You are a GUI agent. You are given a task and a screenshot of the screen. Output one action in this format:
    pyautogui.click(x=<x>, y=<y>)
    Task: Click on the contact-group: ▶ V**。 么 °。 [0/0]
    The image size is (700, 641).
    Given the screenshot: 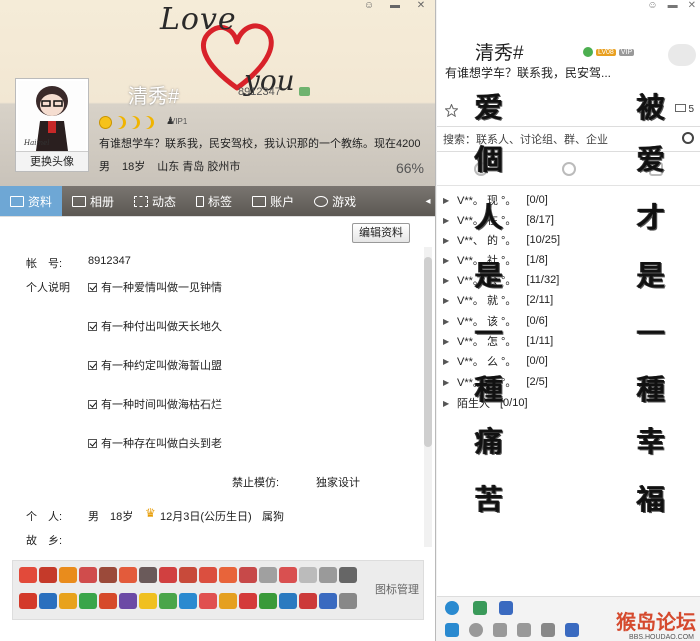 What is the action you would take?
    pyautogui.click(x=495, y=361)
    